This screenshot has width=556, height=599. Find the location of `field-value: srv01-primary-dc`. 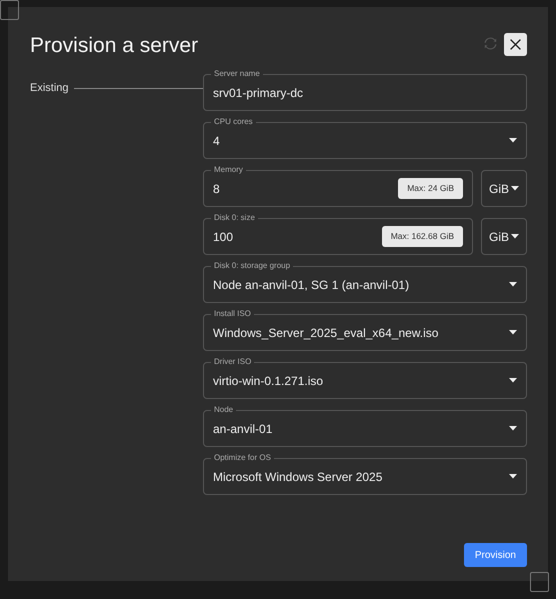

field-value: srv01-primary-dc is located at coordinates (258, 93).